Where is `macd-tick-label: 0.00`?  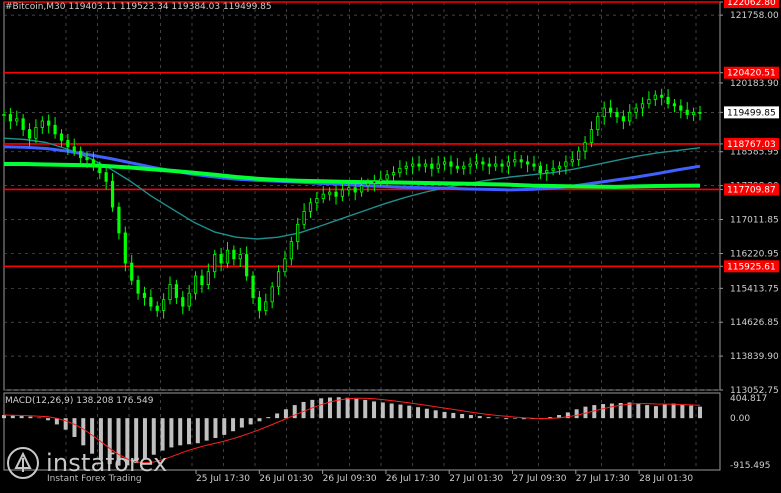 macd-tick-label: 0.00 is located at coordinates (740, 419).